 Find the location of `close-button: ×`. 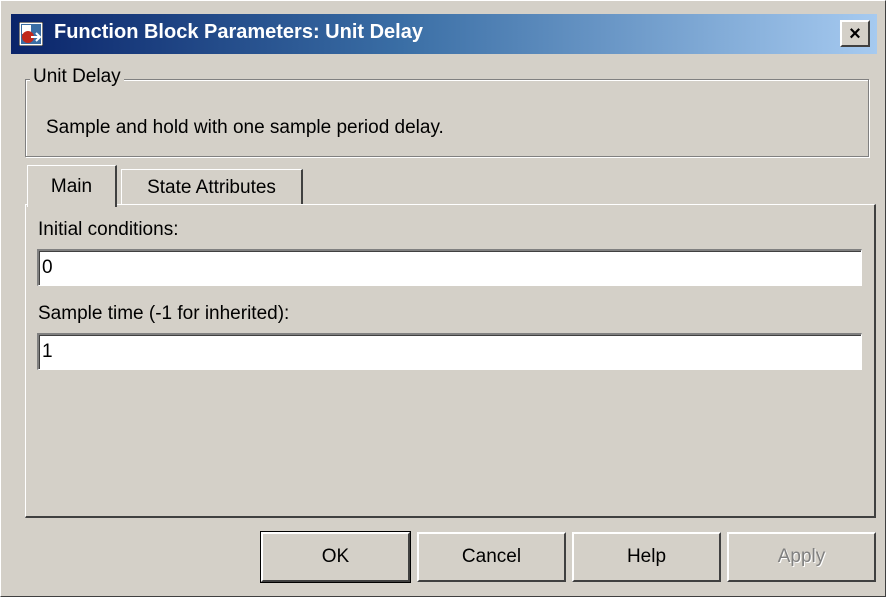

close-button: × is located at coordinates (855, 33).